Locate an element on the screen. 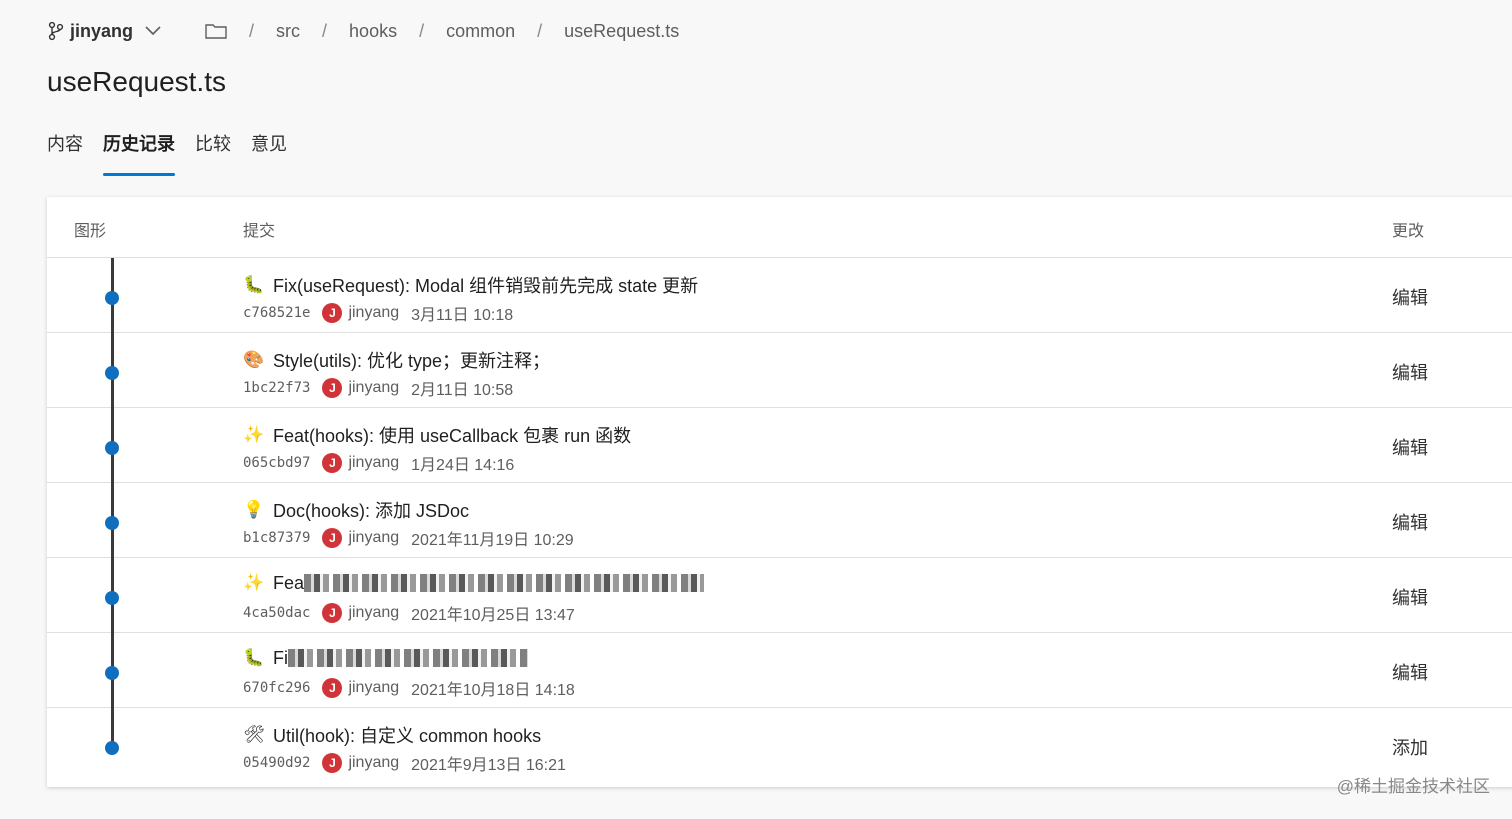 Image resolution: width=1512 pixels, height=819 pixels. commit-meta: 05490d92 Jjinyang 2021年9月13日 16:21 is located at coordinates (404, 763).